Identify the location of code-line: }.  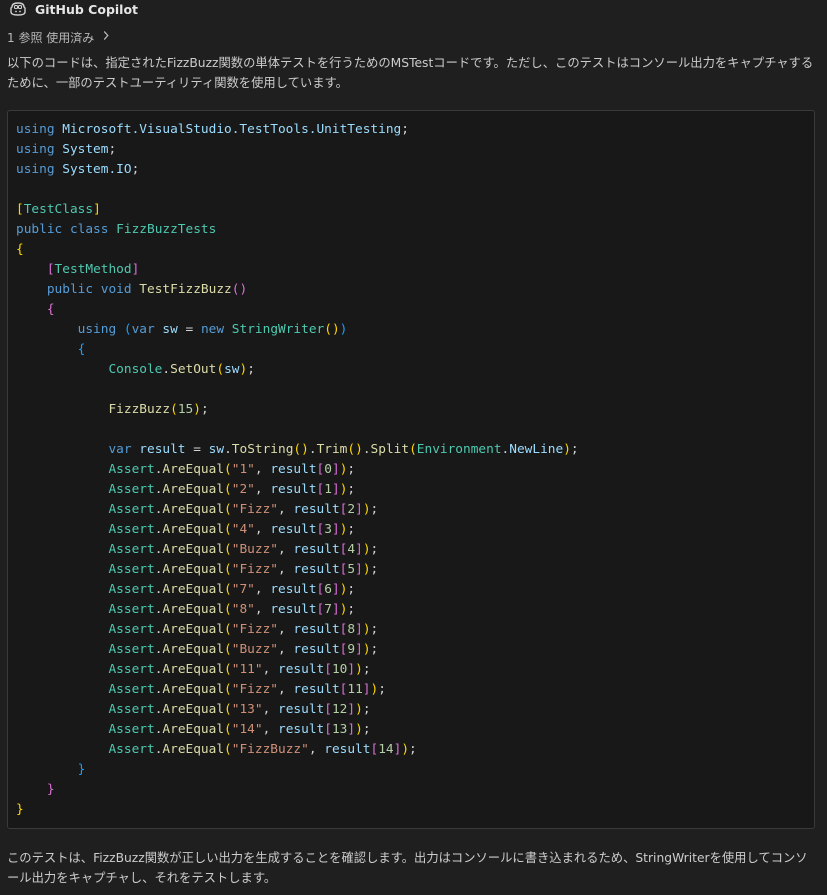
(297, 770).